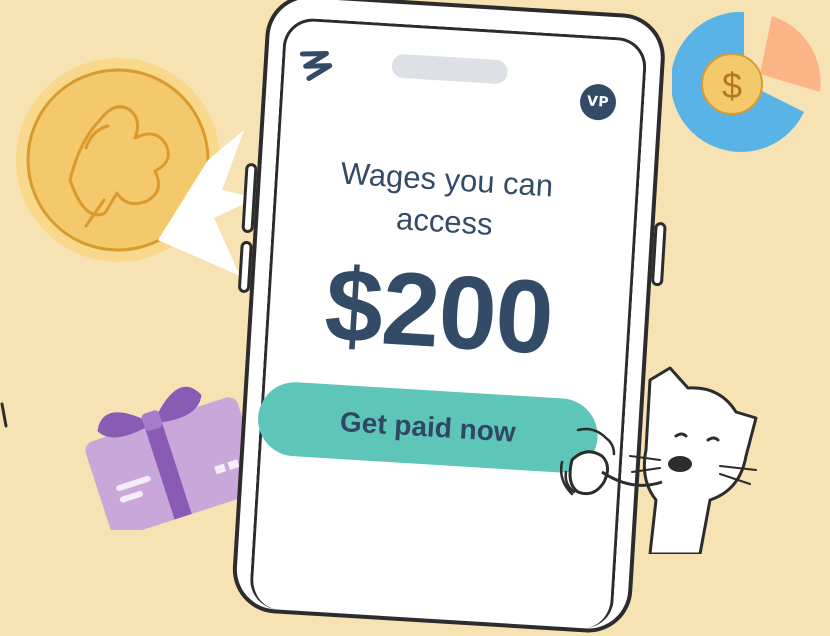 The width and height of the screenshot is (830, 636). Describe the element at coordinates (732, 85) in the screenshot. I see `pie-dollar-symbol: $` at that location.